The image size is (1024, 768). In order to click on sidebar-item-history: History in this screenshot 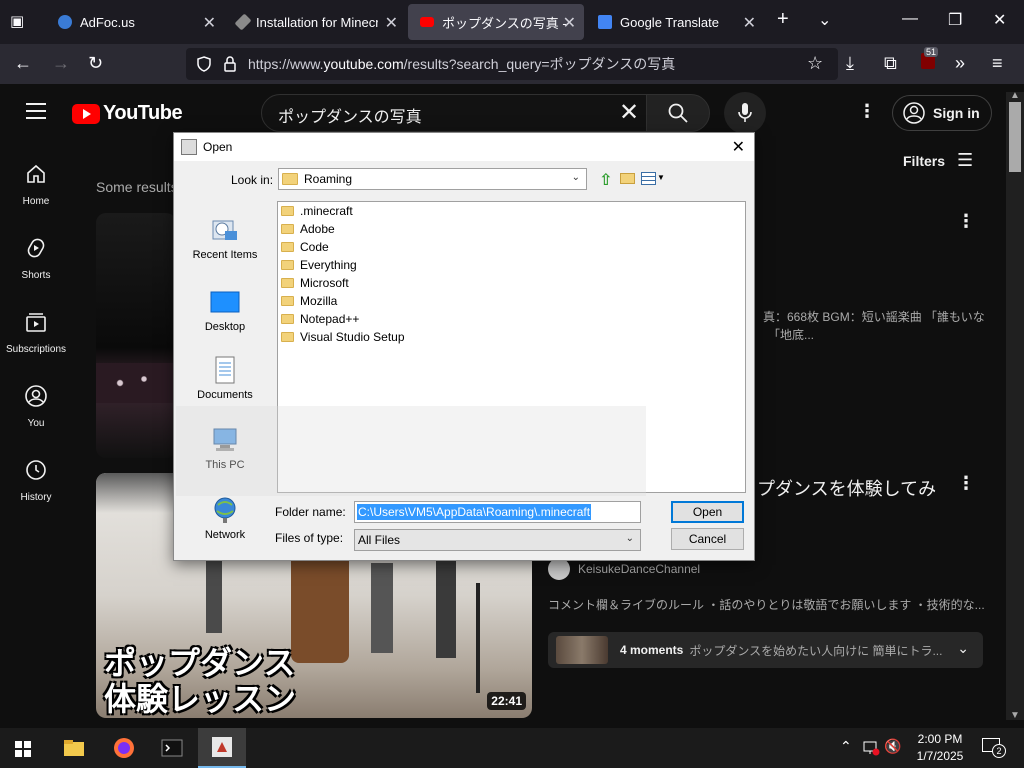, I will do `click(36, 480)`.